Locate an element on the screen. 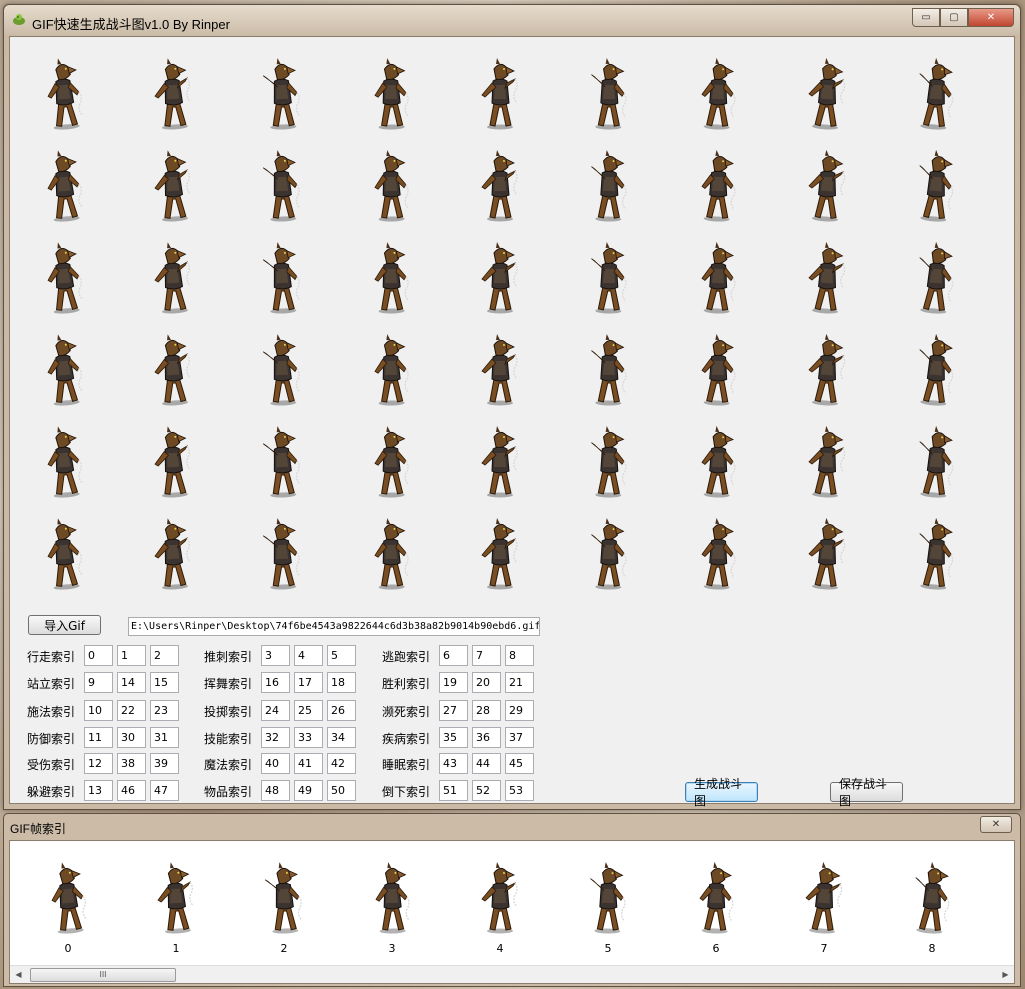 The image size is (1025, 989). index-input: 38 is located at coordinates (131, 763).